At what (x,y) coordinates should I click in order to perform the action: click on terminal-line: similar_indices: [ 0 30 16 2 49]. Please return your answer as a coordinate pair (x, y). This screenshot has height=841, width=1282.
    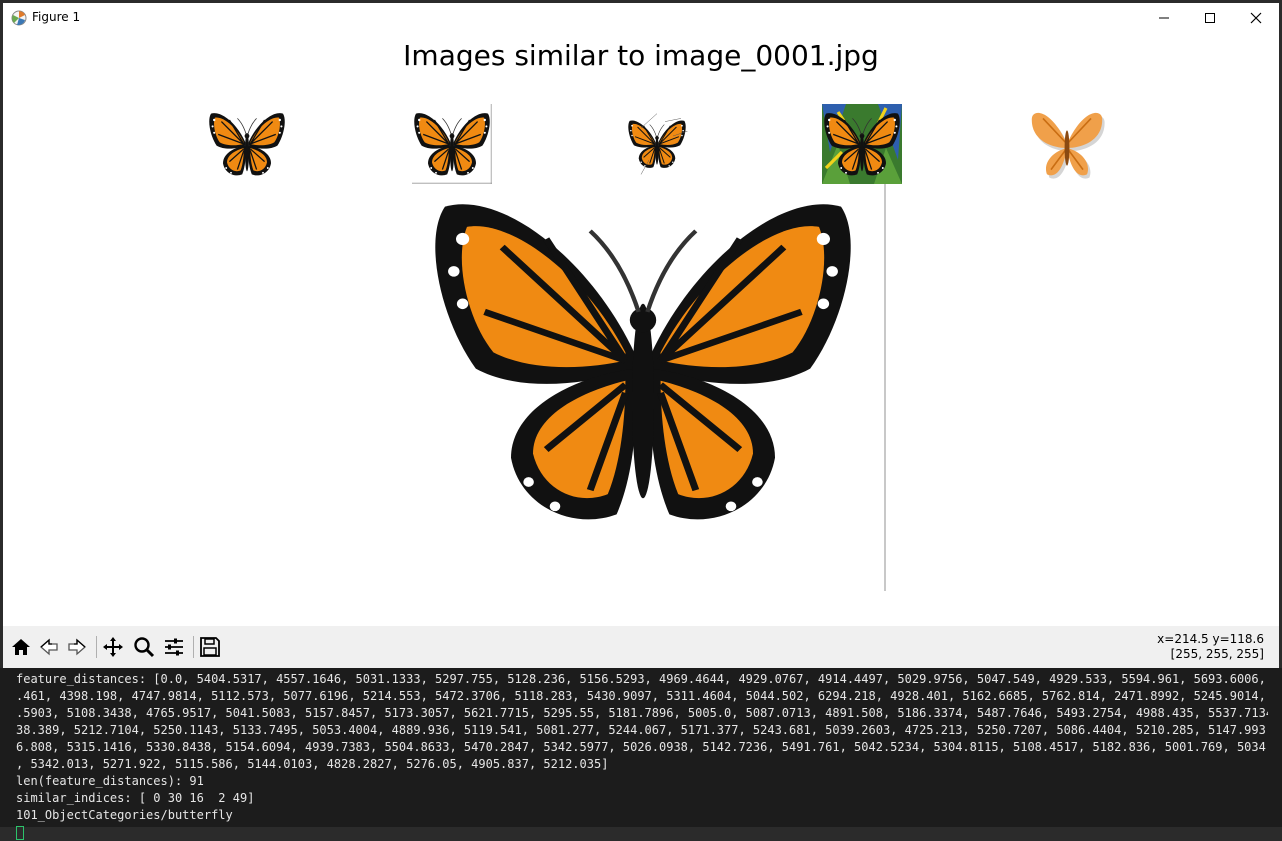
    Looking at the image, I should click on (135, 798).